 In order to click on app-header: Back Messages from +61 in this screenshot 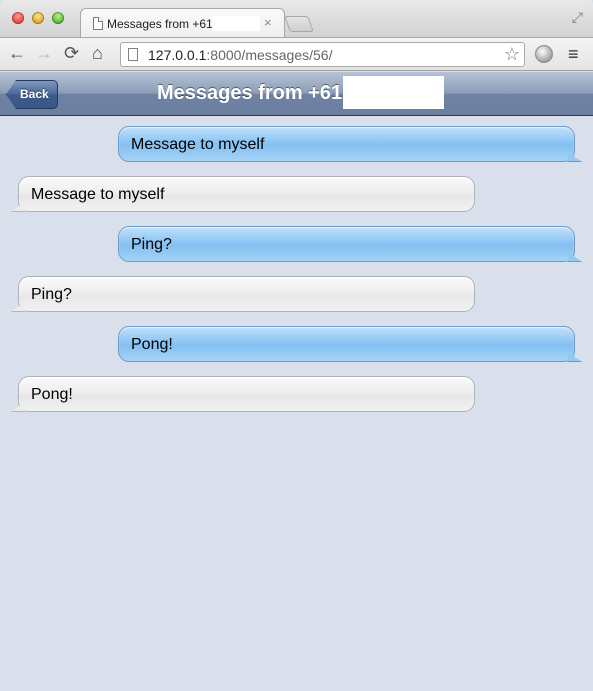, I will do `click(296, 94)`.